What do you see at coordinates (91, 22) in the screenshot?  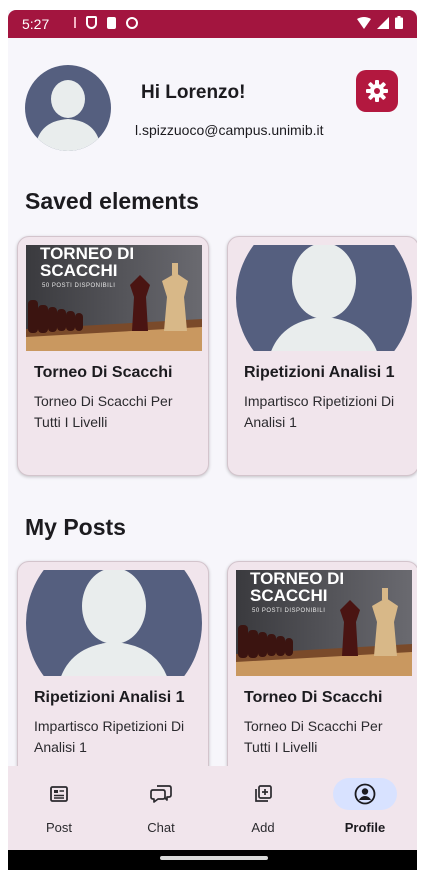 I see `shield-icon` at bounding box center [91, 22].